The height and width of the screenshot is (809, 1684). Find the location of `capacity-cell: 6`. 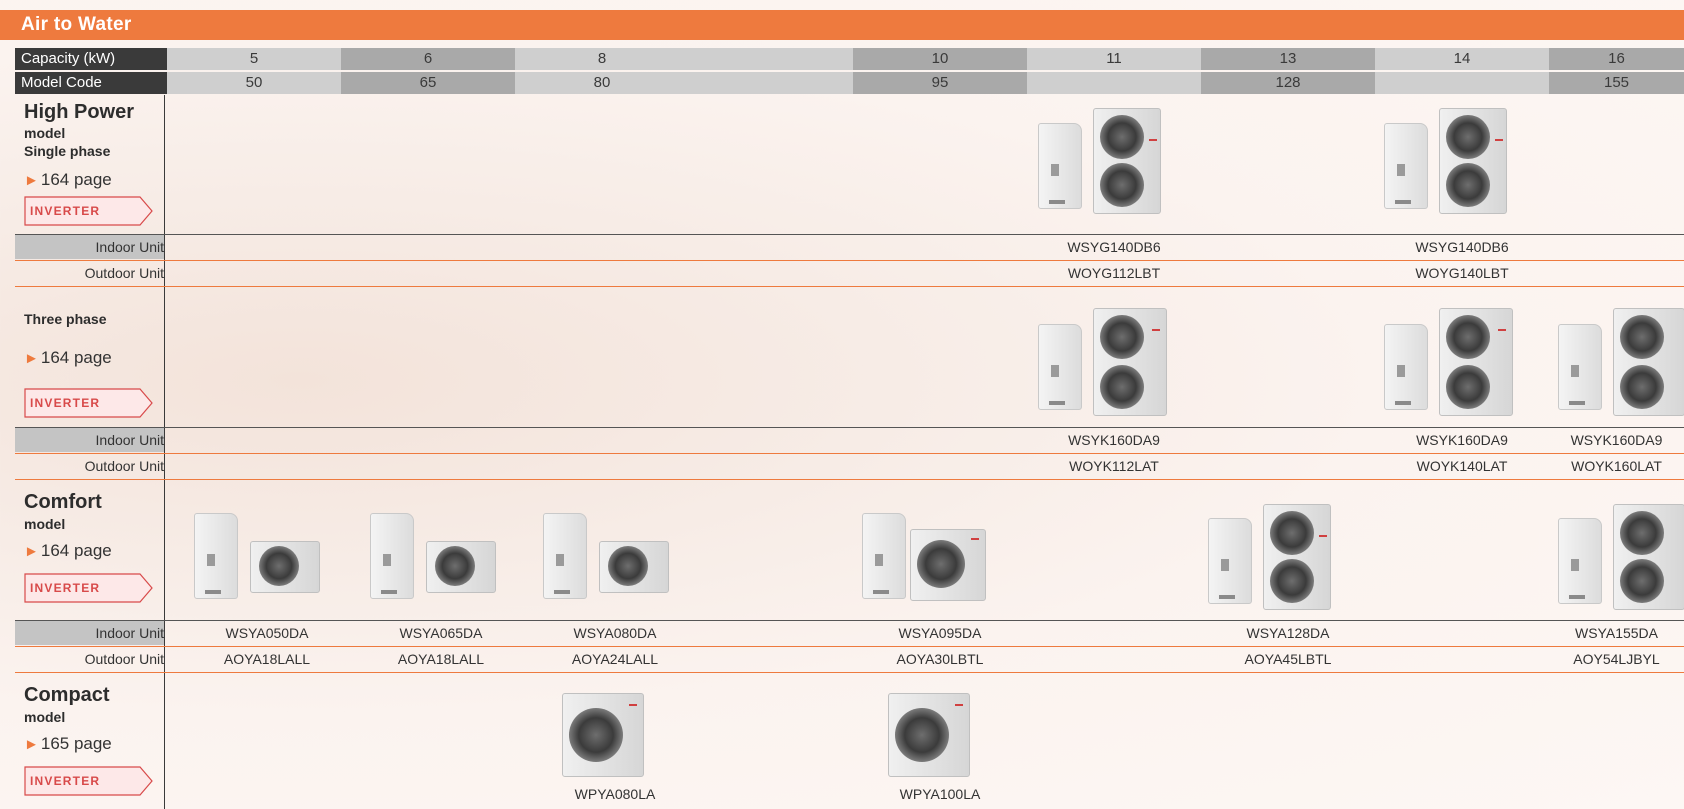

capacity-cell: 6 is located at coordinates (428, 59).